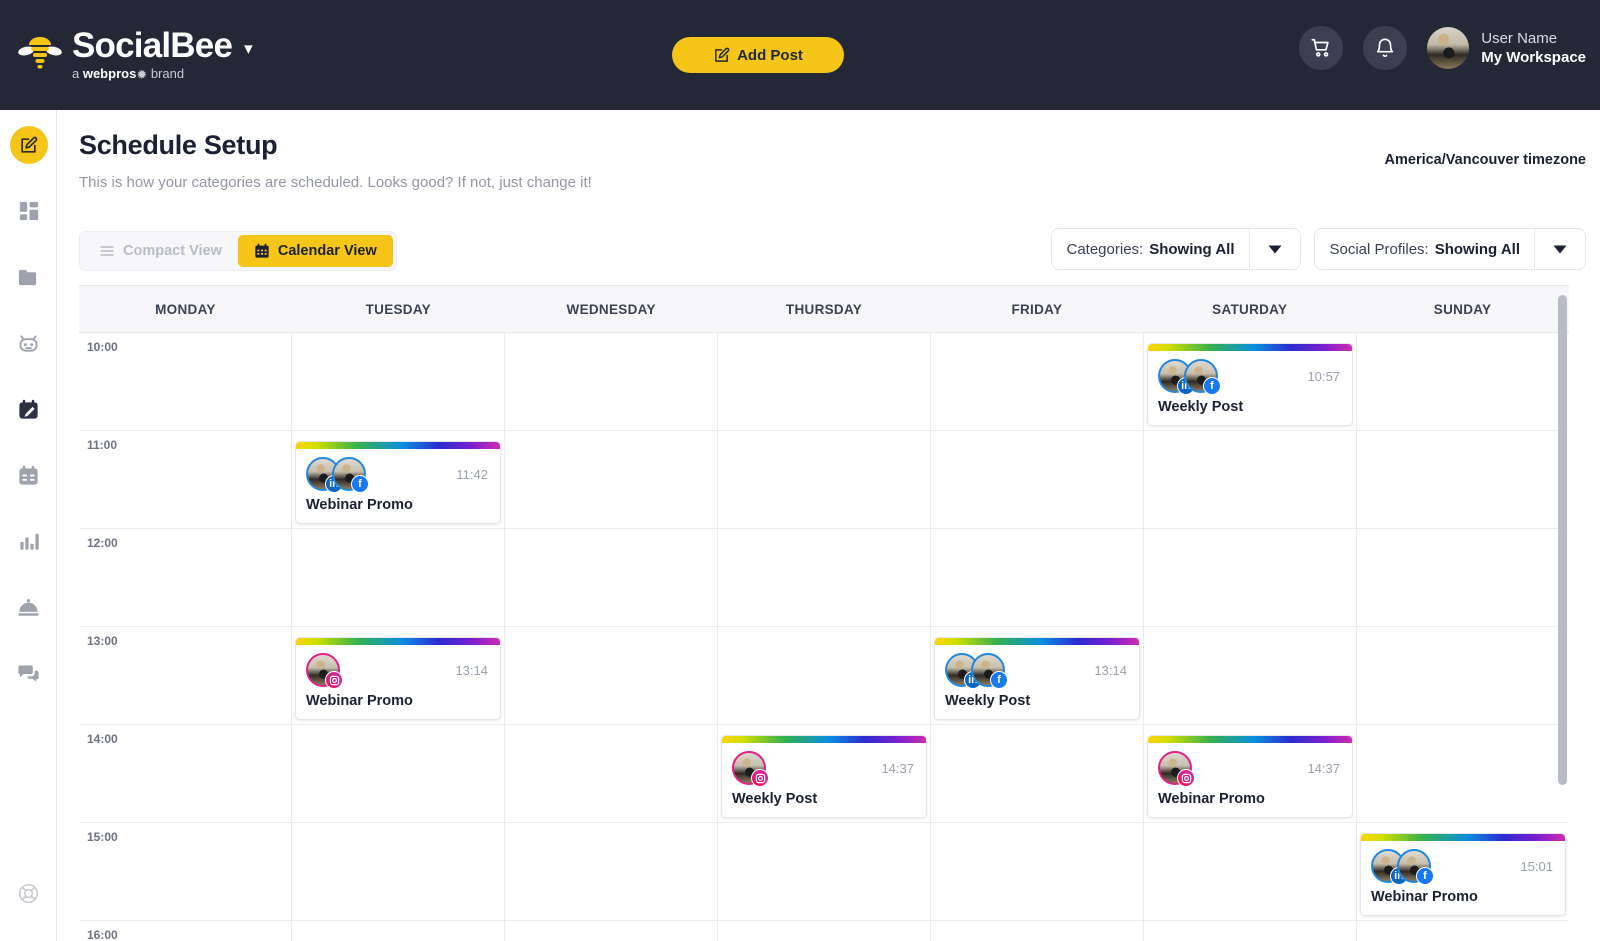  Describe the element at coordinates (166, 73) in the screenshot. I see `brand-subtitle-post: brand` at that location.